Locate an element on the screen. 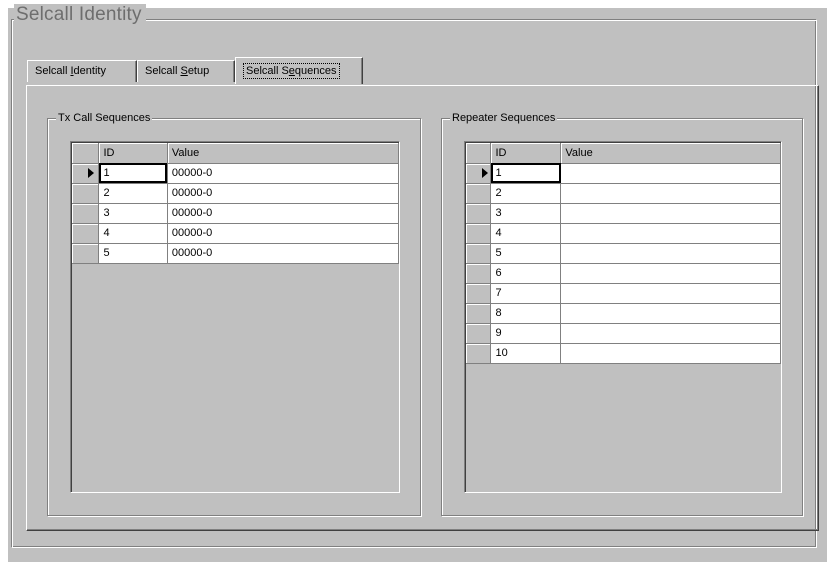 This screenshot has height=562, width=827. table-row: 8 is located at coordinates (623, 313).